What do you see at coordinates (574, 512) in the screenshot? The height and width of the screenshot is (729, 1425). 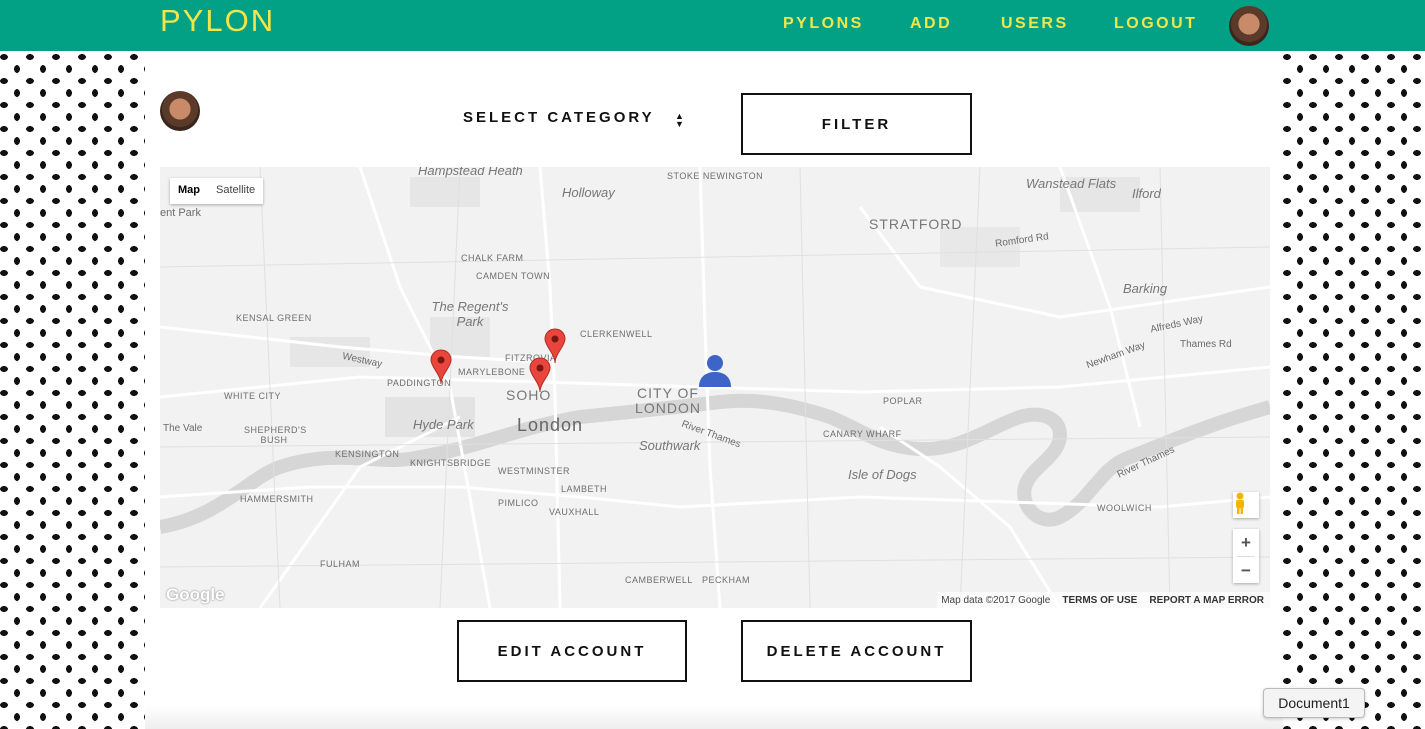 I see `map-label: VAUXHALL` at bounding box center [574, 512].